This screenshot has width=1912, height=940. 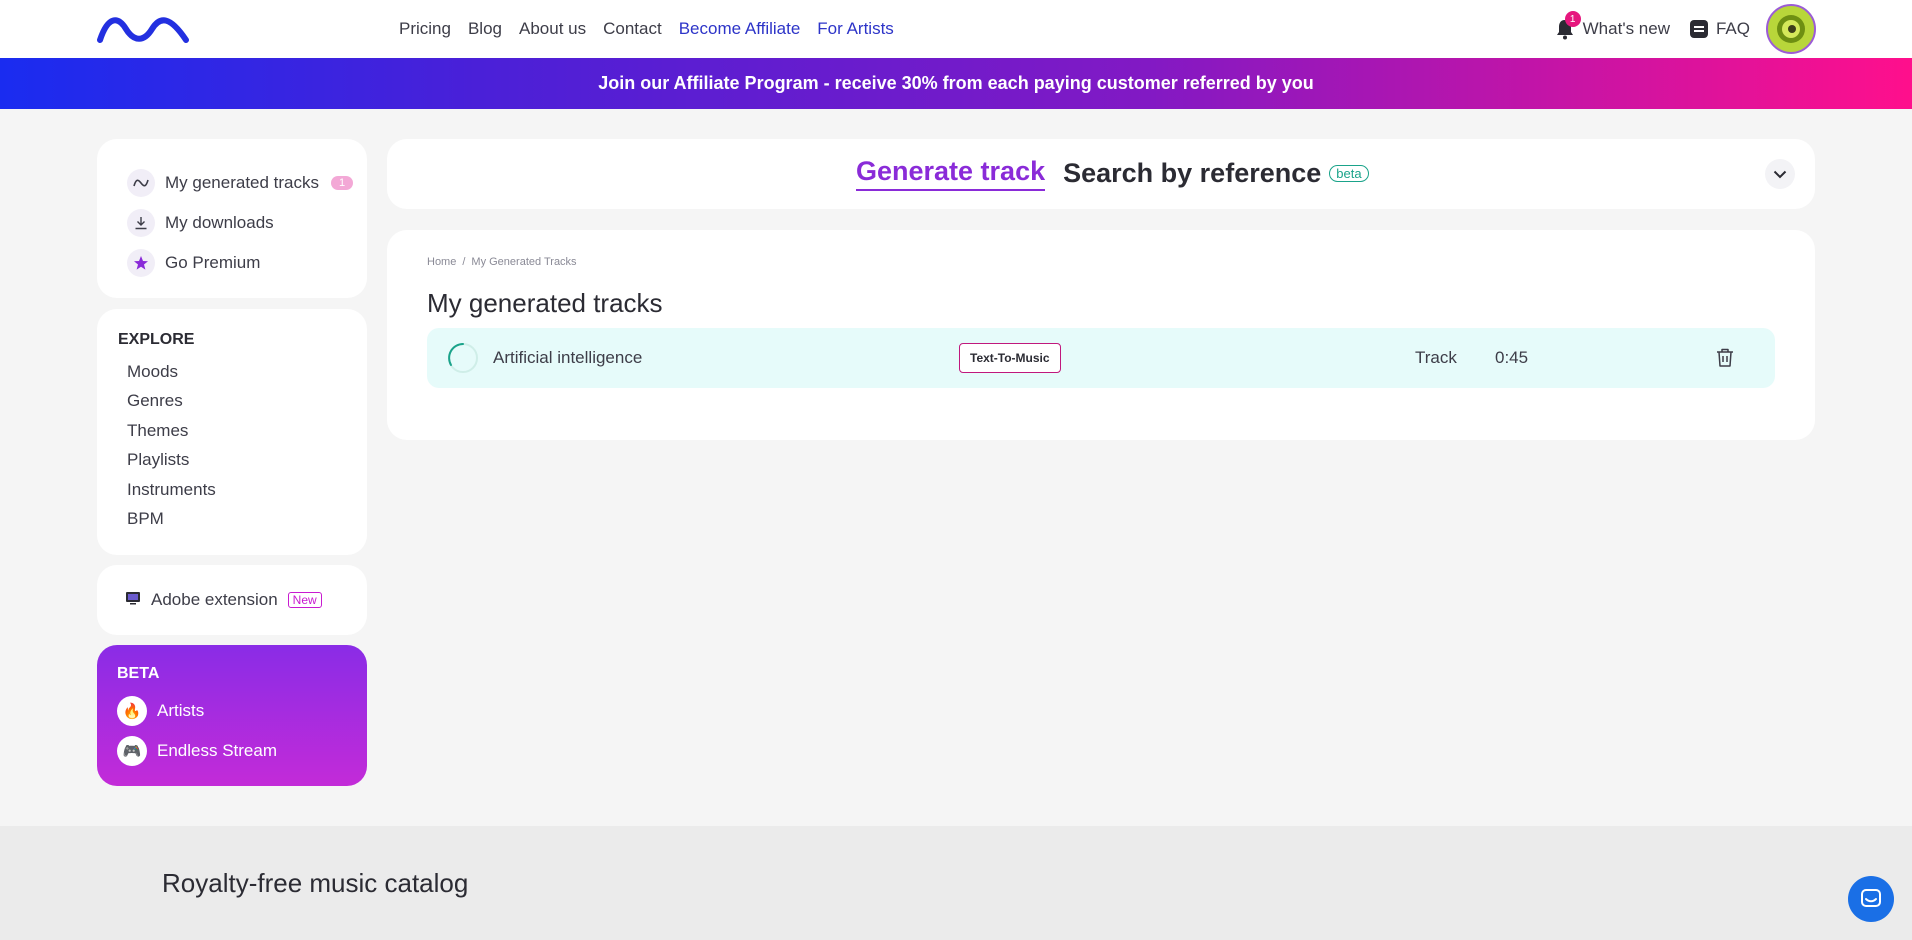 I want to click on faq-label: FAQ, so click(x=1732, y=28).